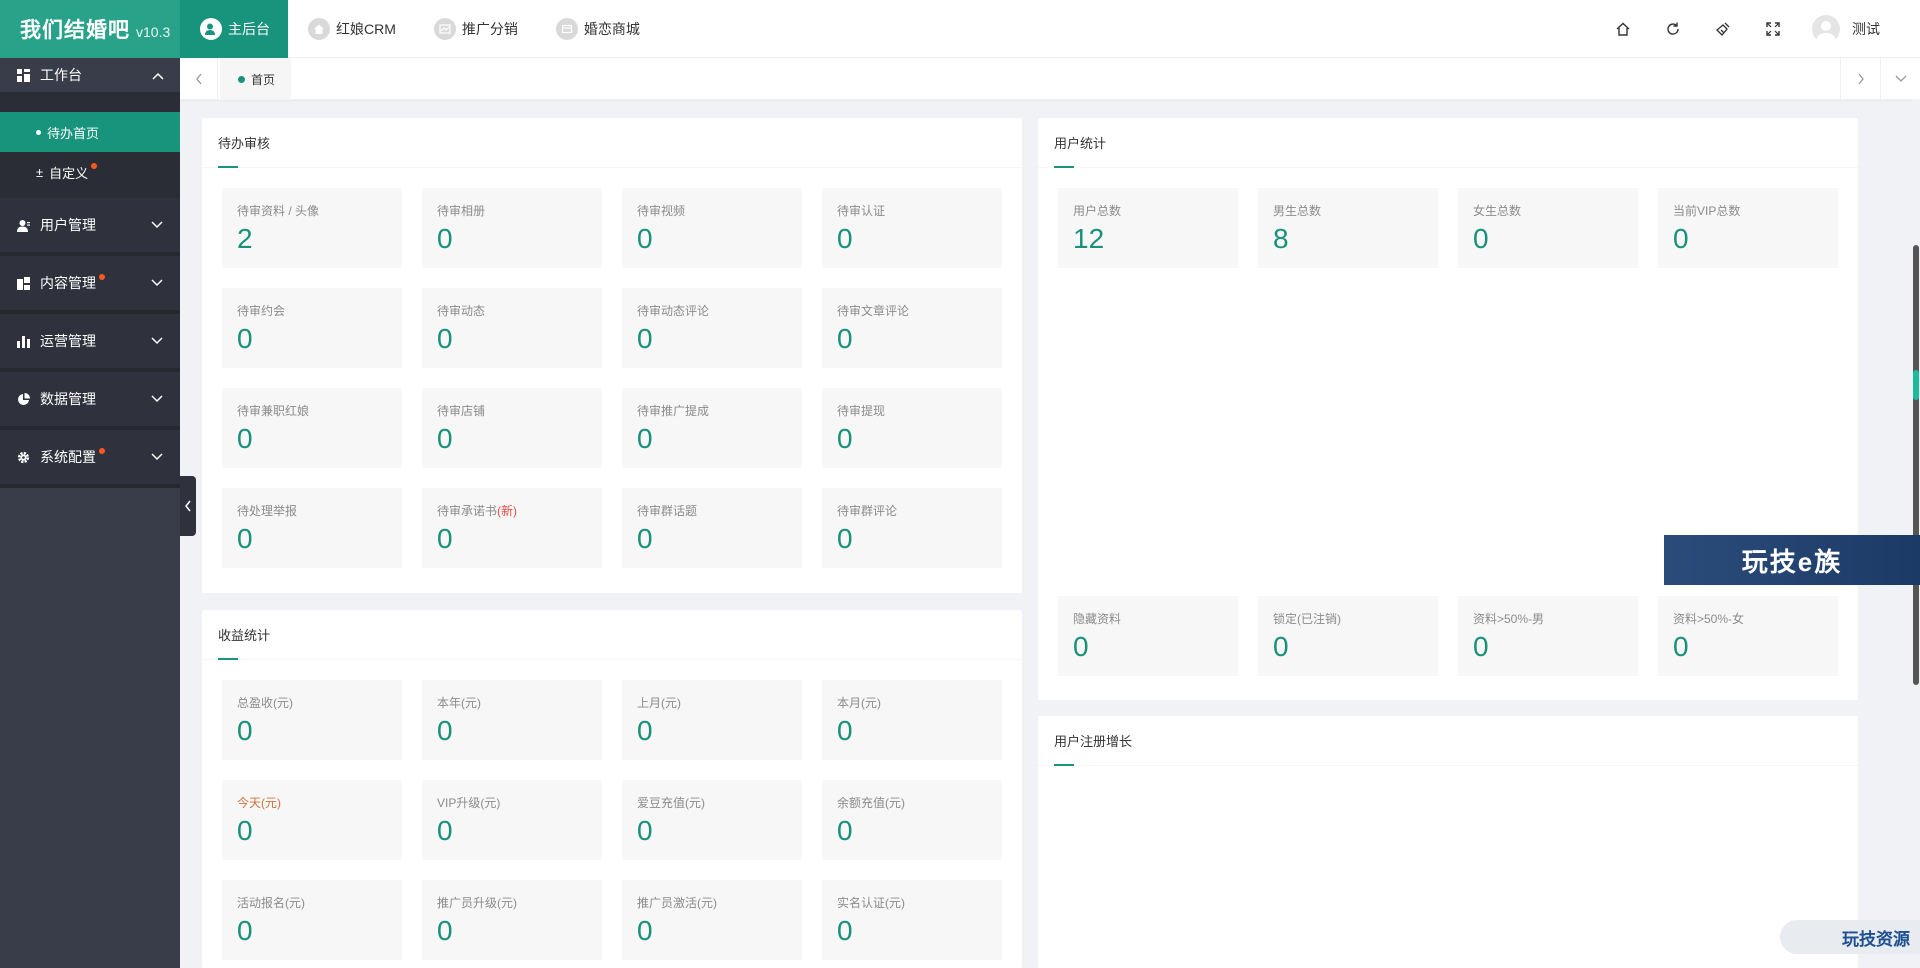 This screenshot has height=968, width=1920. Describe the element at coordinates (1773, 29) in the screenshot. I see `fullscreen-button` at that location.